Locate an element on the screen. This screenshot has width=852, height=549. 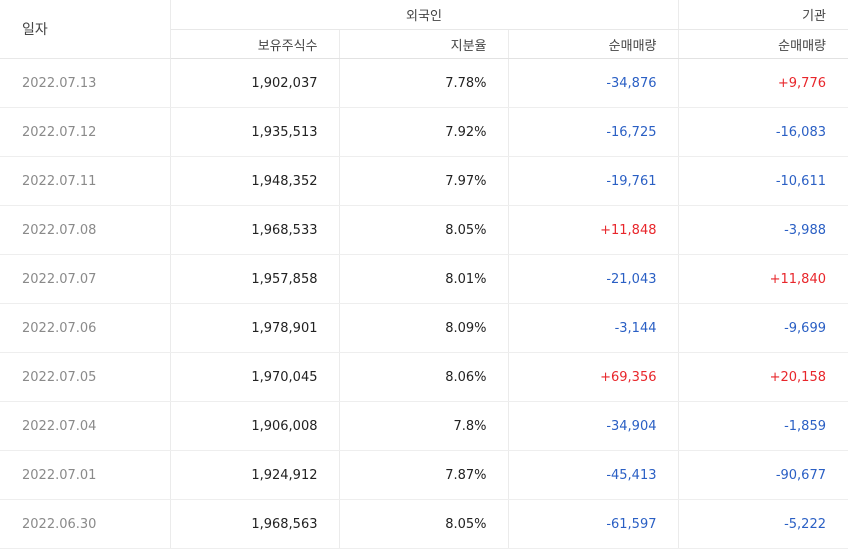
row-institution-net: -3,988 is located at coordinates (763, 230).